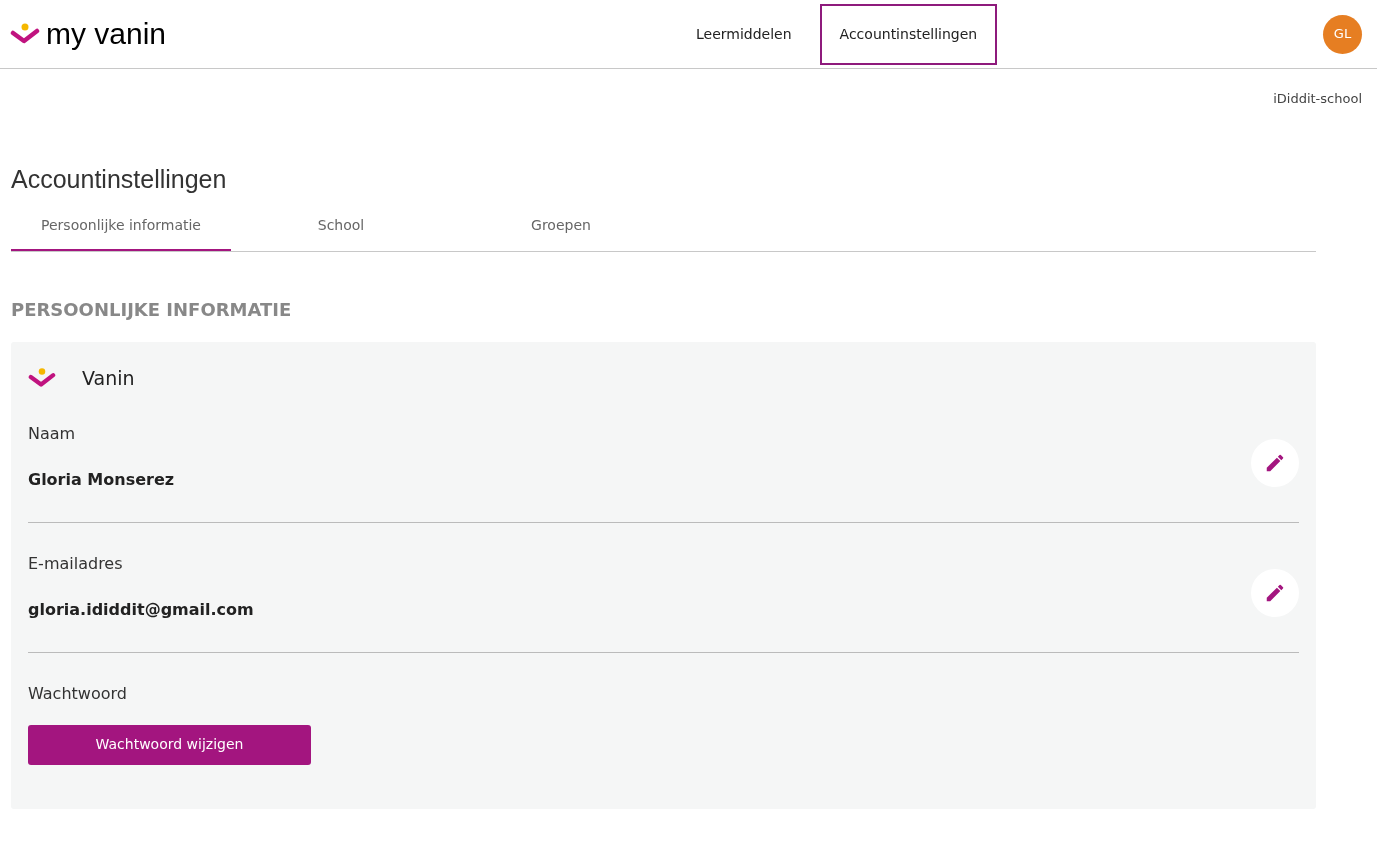 The height and width of the screenshot is (856, 1377). Describe the element at coordinates (169, 744) in the screenshot. I see `change-password-button: Wachtwoord wijzigen` at that location.